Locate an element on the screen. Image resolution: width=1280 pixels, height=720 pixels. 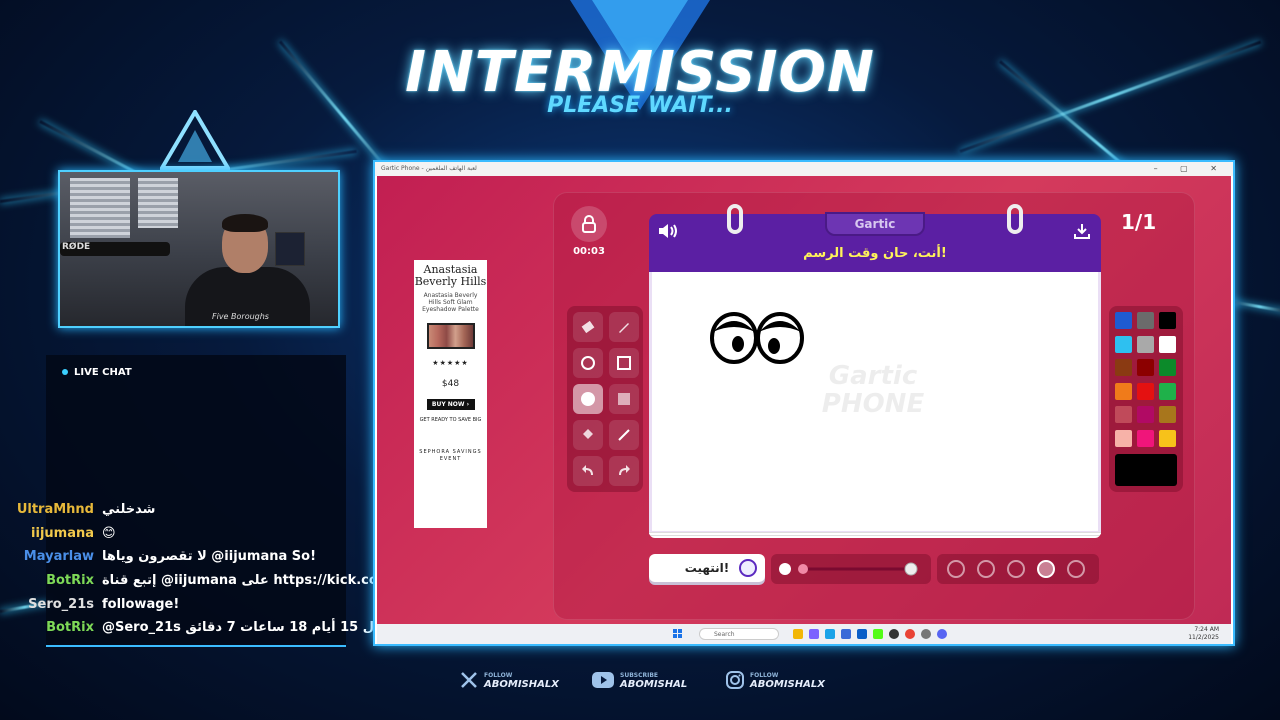
chat-username: Mayarlaw is located at coordinates (50, 556).